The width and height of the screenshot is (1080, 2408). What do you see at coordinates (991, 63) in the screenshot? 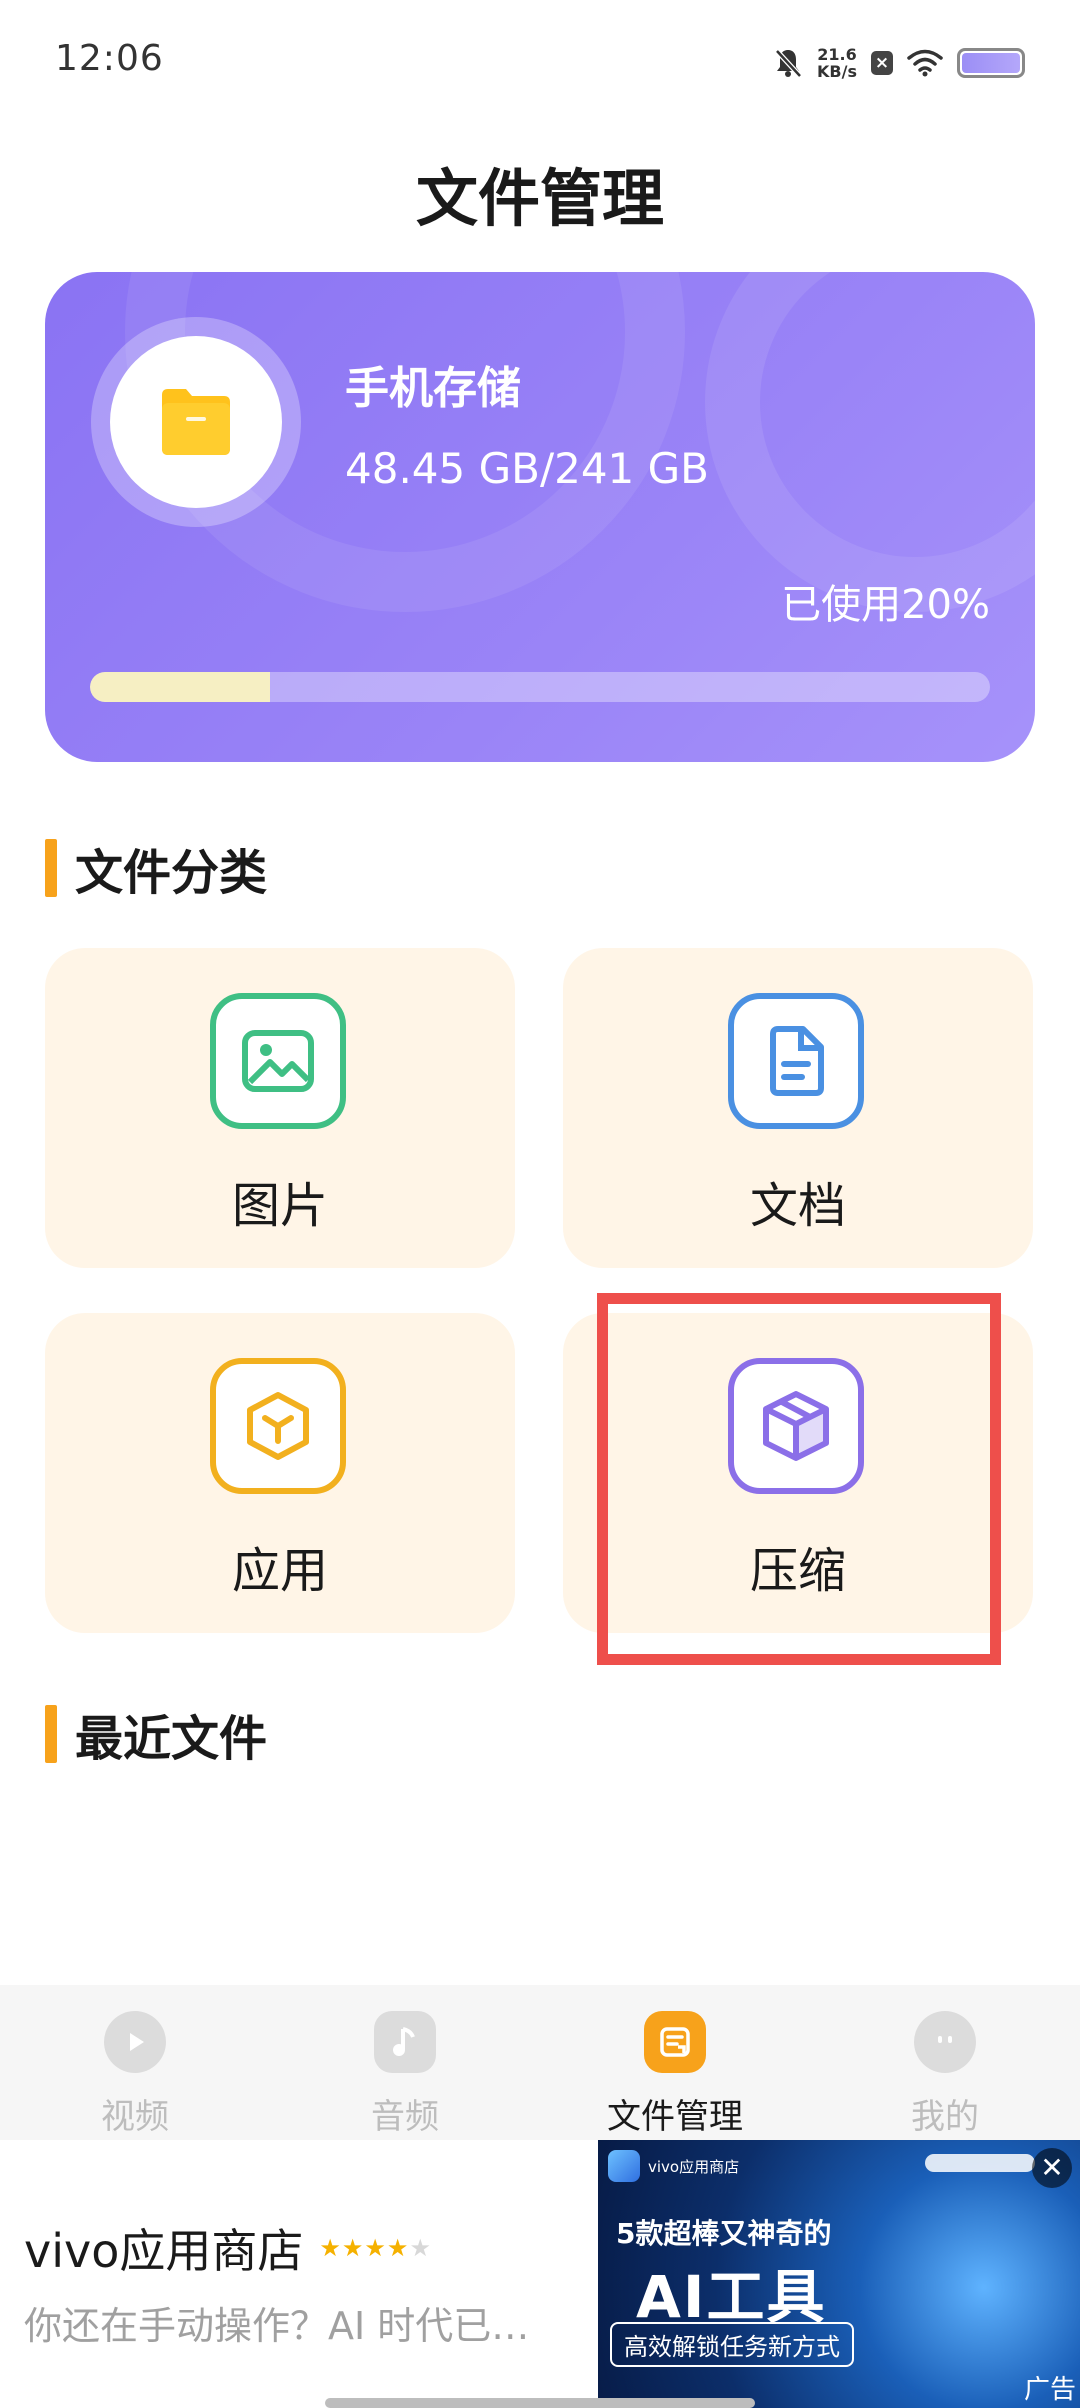
I see `battery-icon` at bounding box center [991, 63].